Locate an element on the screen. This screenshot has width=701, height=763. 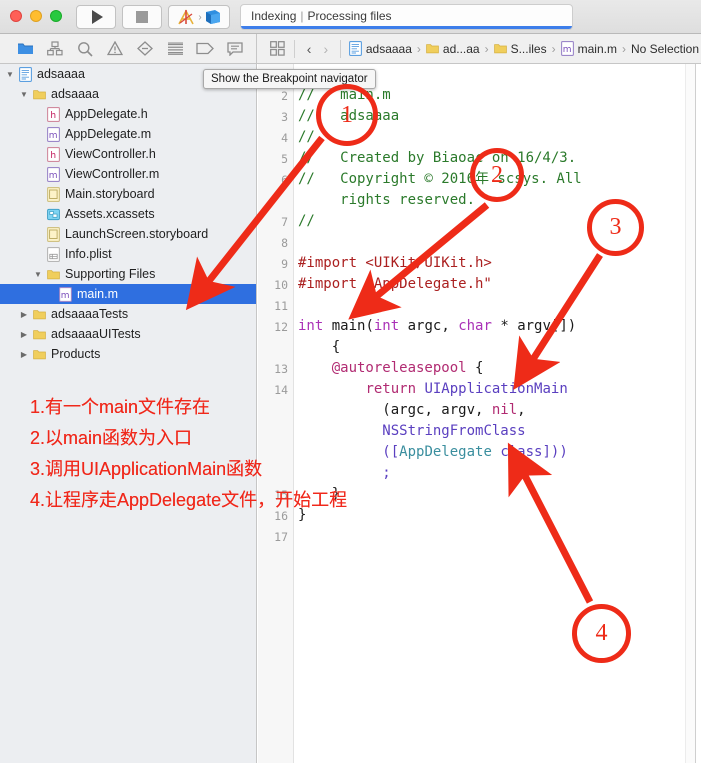
report-navigator-icon is located at coordinates (235, 48).